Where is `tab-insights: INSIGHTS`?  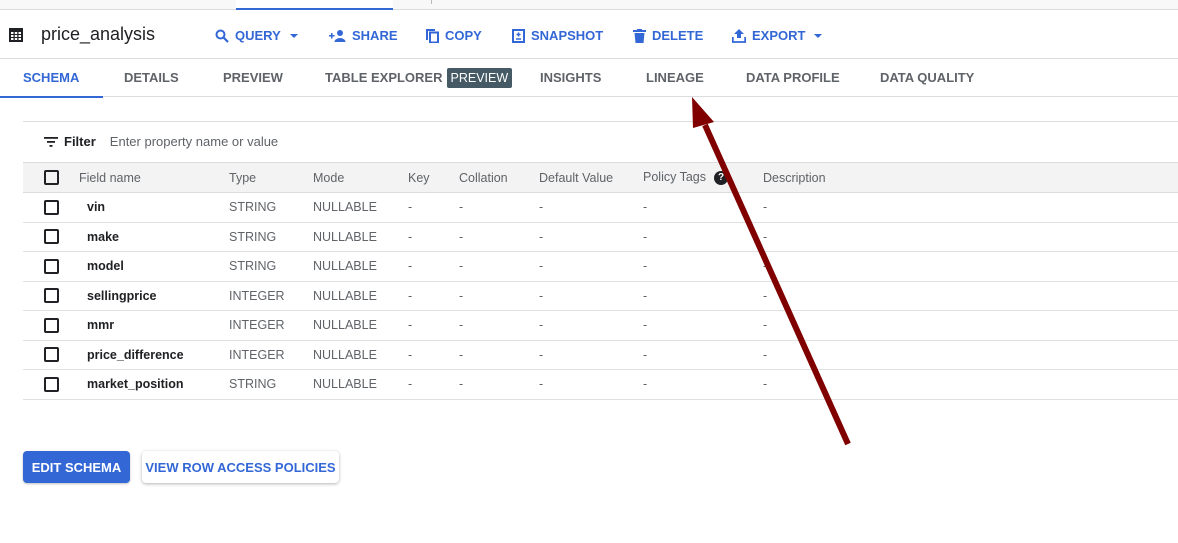
tab-insights: INSIGHTS is located at coordinates (570, 78).